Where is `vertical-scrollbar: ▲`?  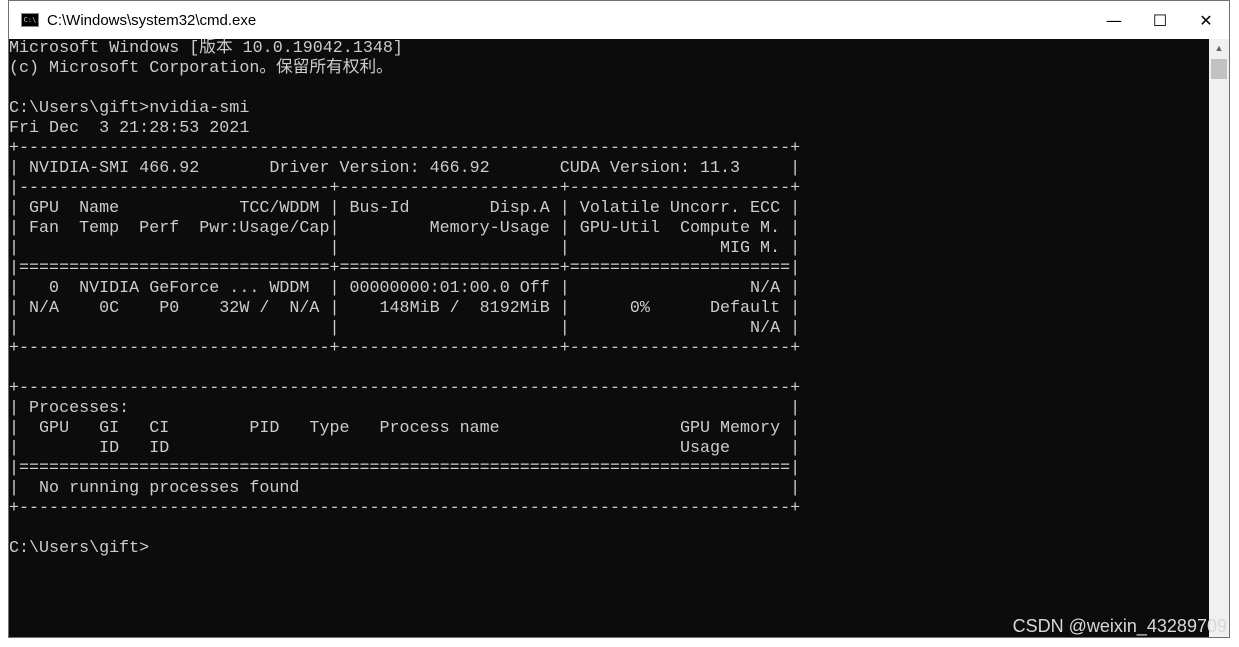
vertical-scrollbar: ▲ is located at coordinates (1219, 338).